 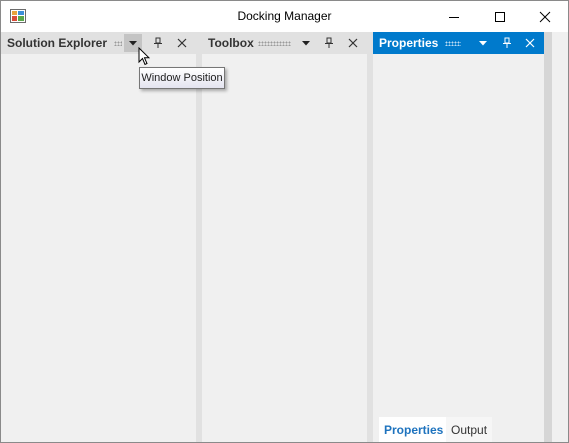 I want to click on close-button, so click(x=545, y=16).